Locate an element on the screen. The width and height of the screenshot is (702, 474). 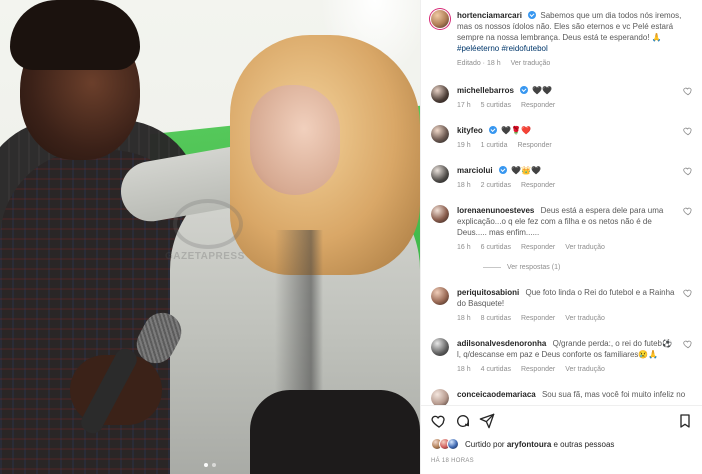
post-timestamp: HÁ 18 HORAS is located at coordinates (452, 461).